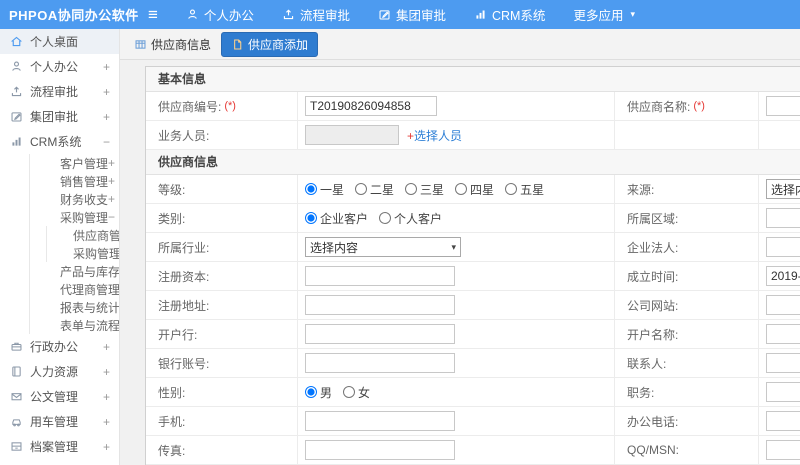 The image size is (800, 465). What do you see at coordinates (59, 446) in the screenshot?
I see `sidebar-item-archive-mgmt: 档案管理 +` at bounding box center [59, 446].